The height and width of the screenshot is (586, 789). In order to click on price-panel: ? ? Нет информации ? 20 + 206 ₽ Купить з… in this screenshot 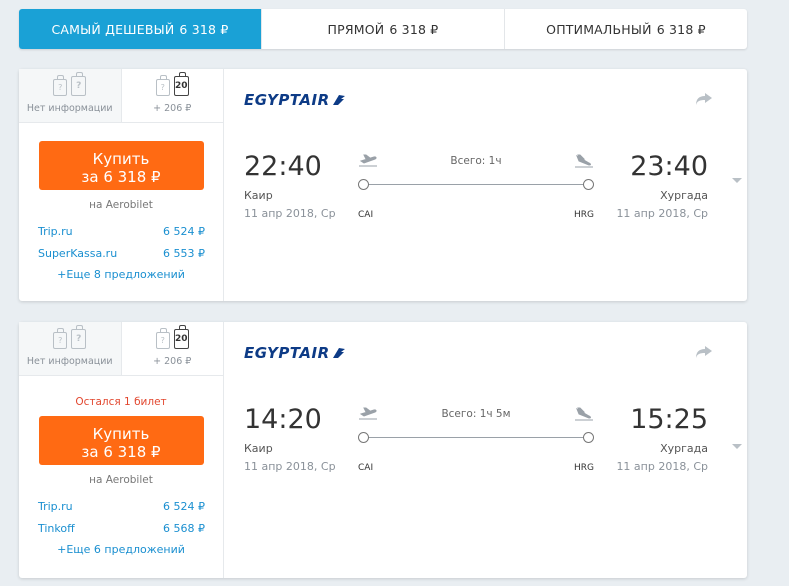, I will do `click(121, 185)`.